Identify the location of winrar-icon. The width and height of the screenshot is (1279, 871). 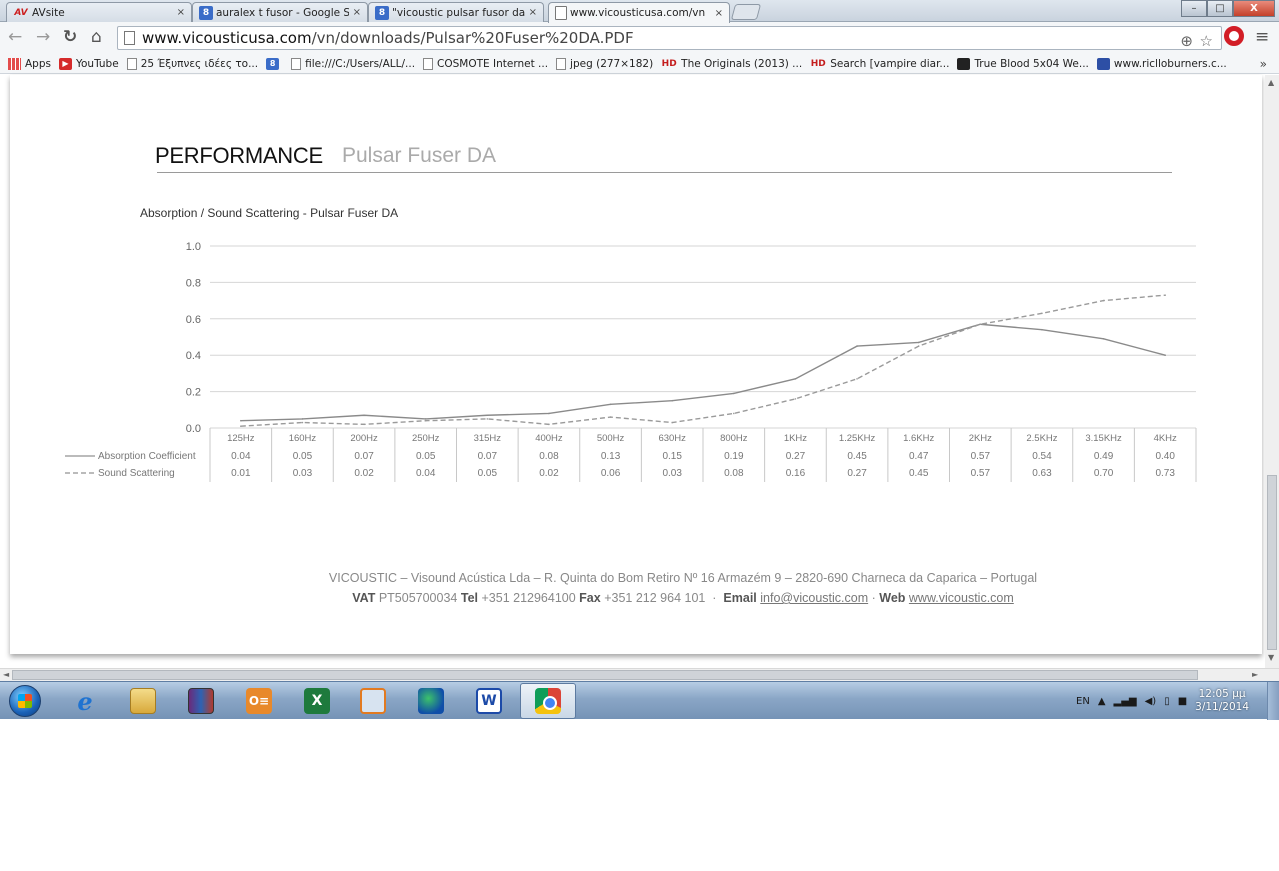
(201, 701).